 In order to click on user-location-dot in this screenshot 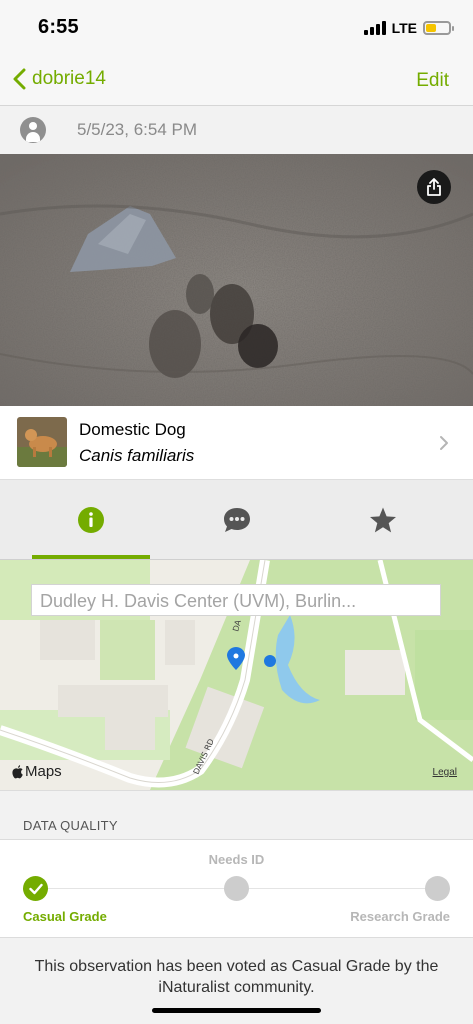, I will do `click(270, 661)`.